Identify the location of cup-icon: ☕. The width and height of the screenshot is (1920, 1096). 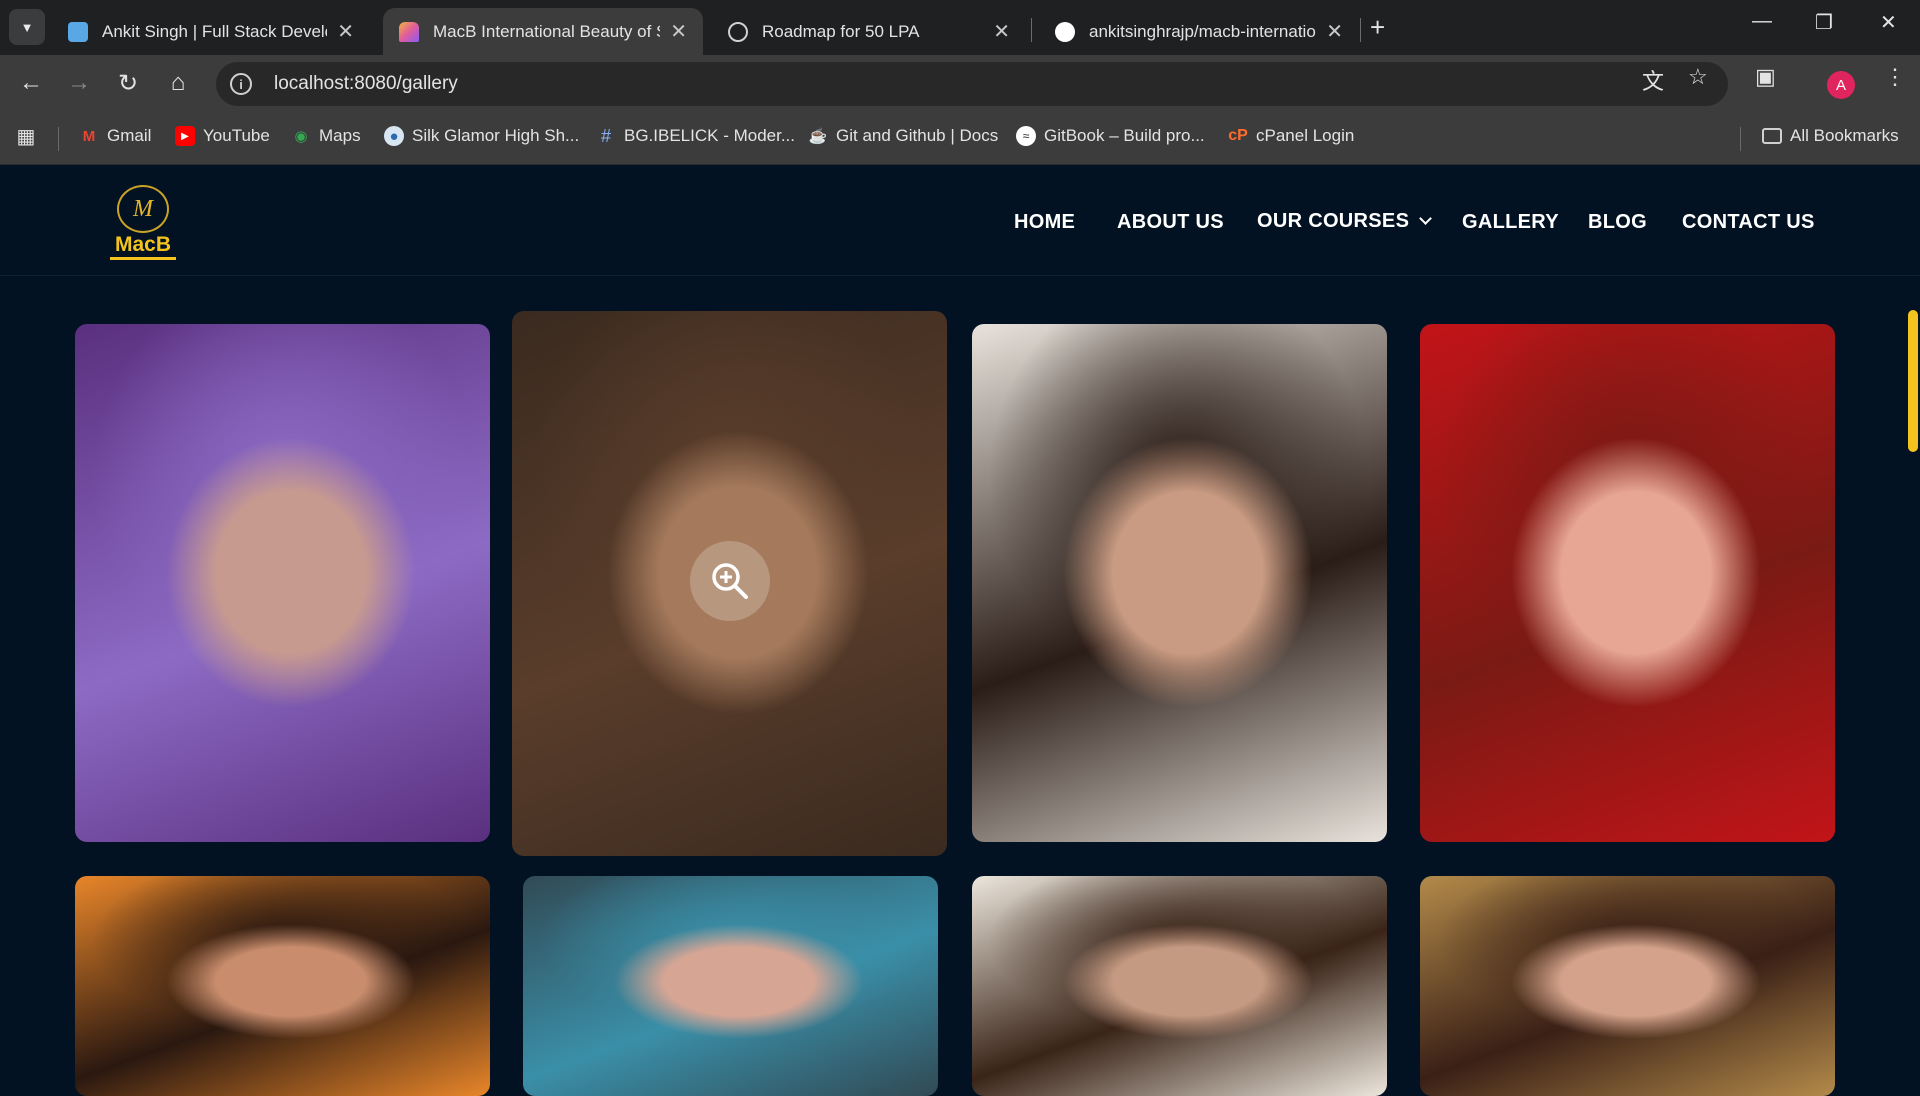
(818, 136).